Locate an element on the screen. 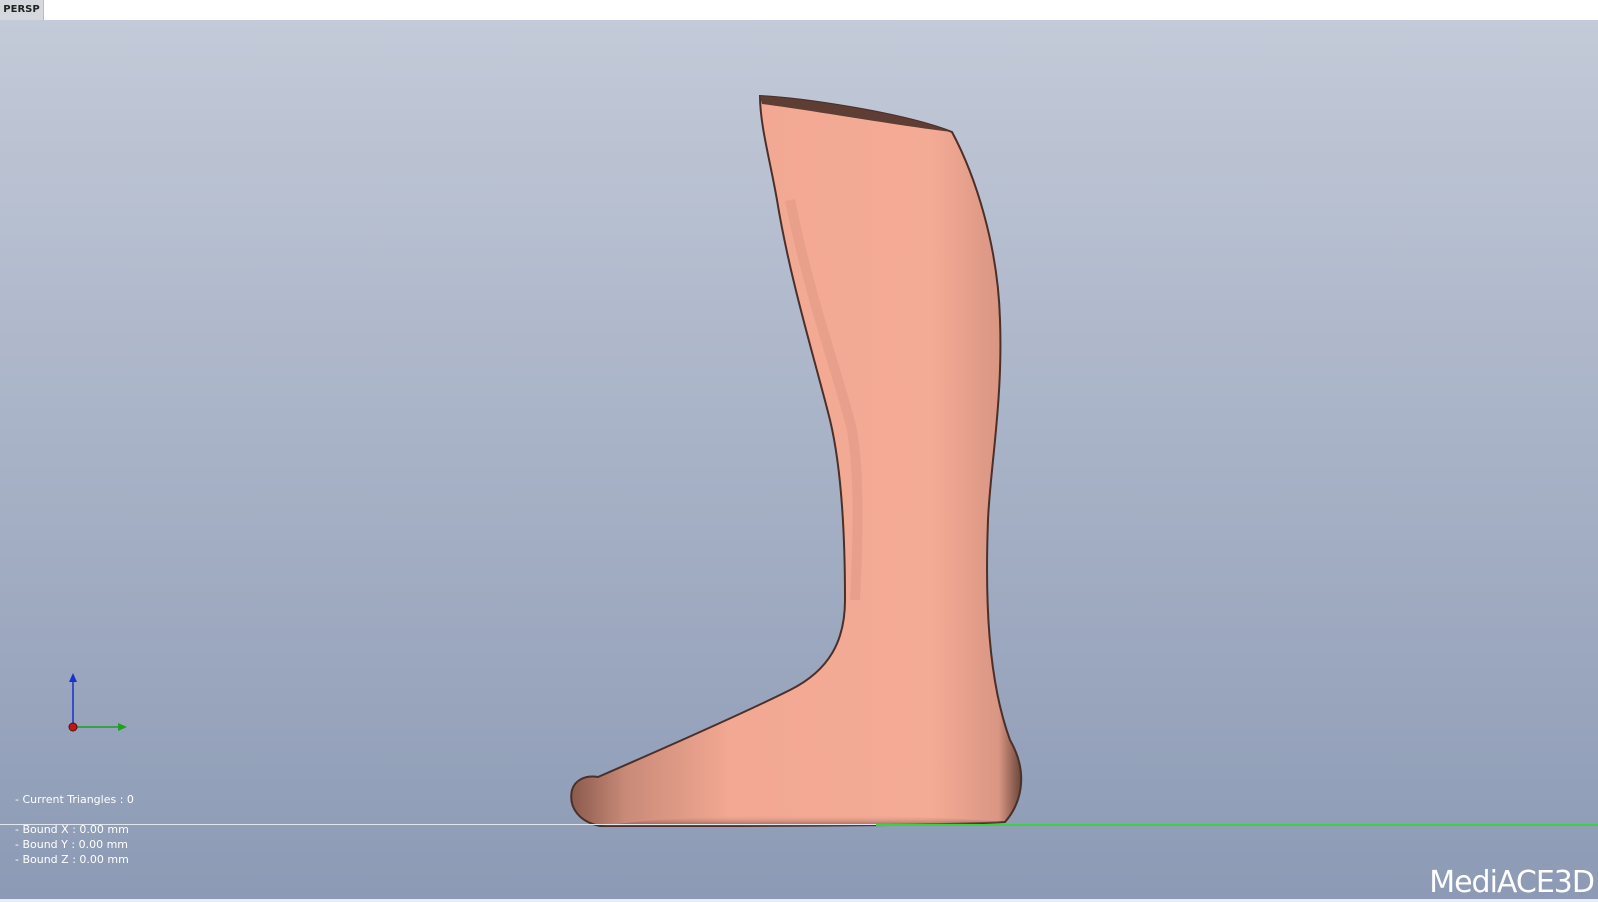 Image resolution: width=1598 pixels, height=902 pixels. axis-gizmo is located at coordinates (97, 702).